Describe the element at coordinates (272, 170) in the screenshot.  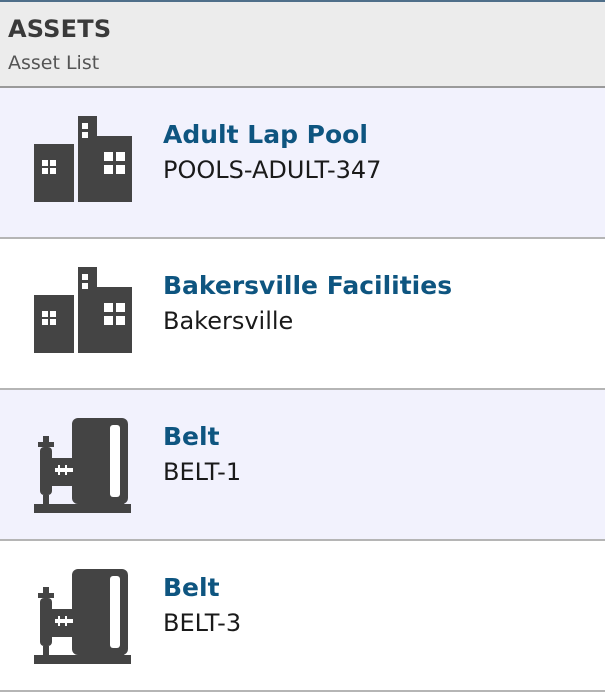
I see `asset-code: POOLS-ADULT-347` at that location.